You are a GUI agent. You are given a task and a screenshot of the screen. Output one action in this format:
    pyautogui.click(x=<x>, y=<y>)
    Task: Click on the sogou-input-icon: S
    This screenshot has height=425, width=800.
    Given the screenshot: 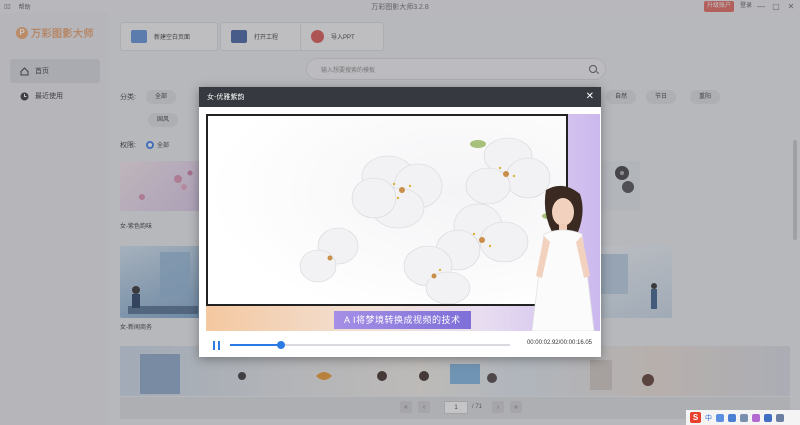 What is the action you would take?
    pyautogui.click(x=695, y=417)
    